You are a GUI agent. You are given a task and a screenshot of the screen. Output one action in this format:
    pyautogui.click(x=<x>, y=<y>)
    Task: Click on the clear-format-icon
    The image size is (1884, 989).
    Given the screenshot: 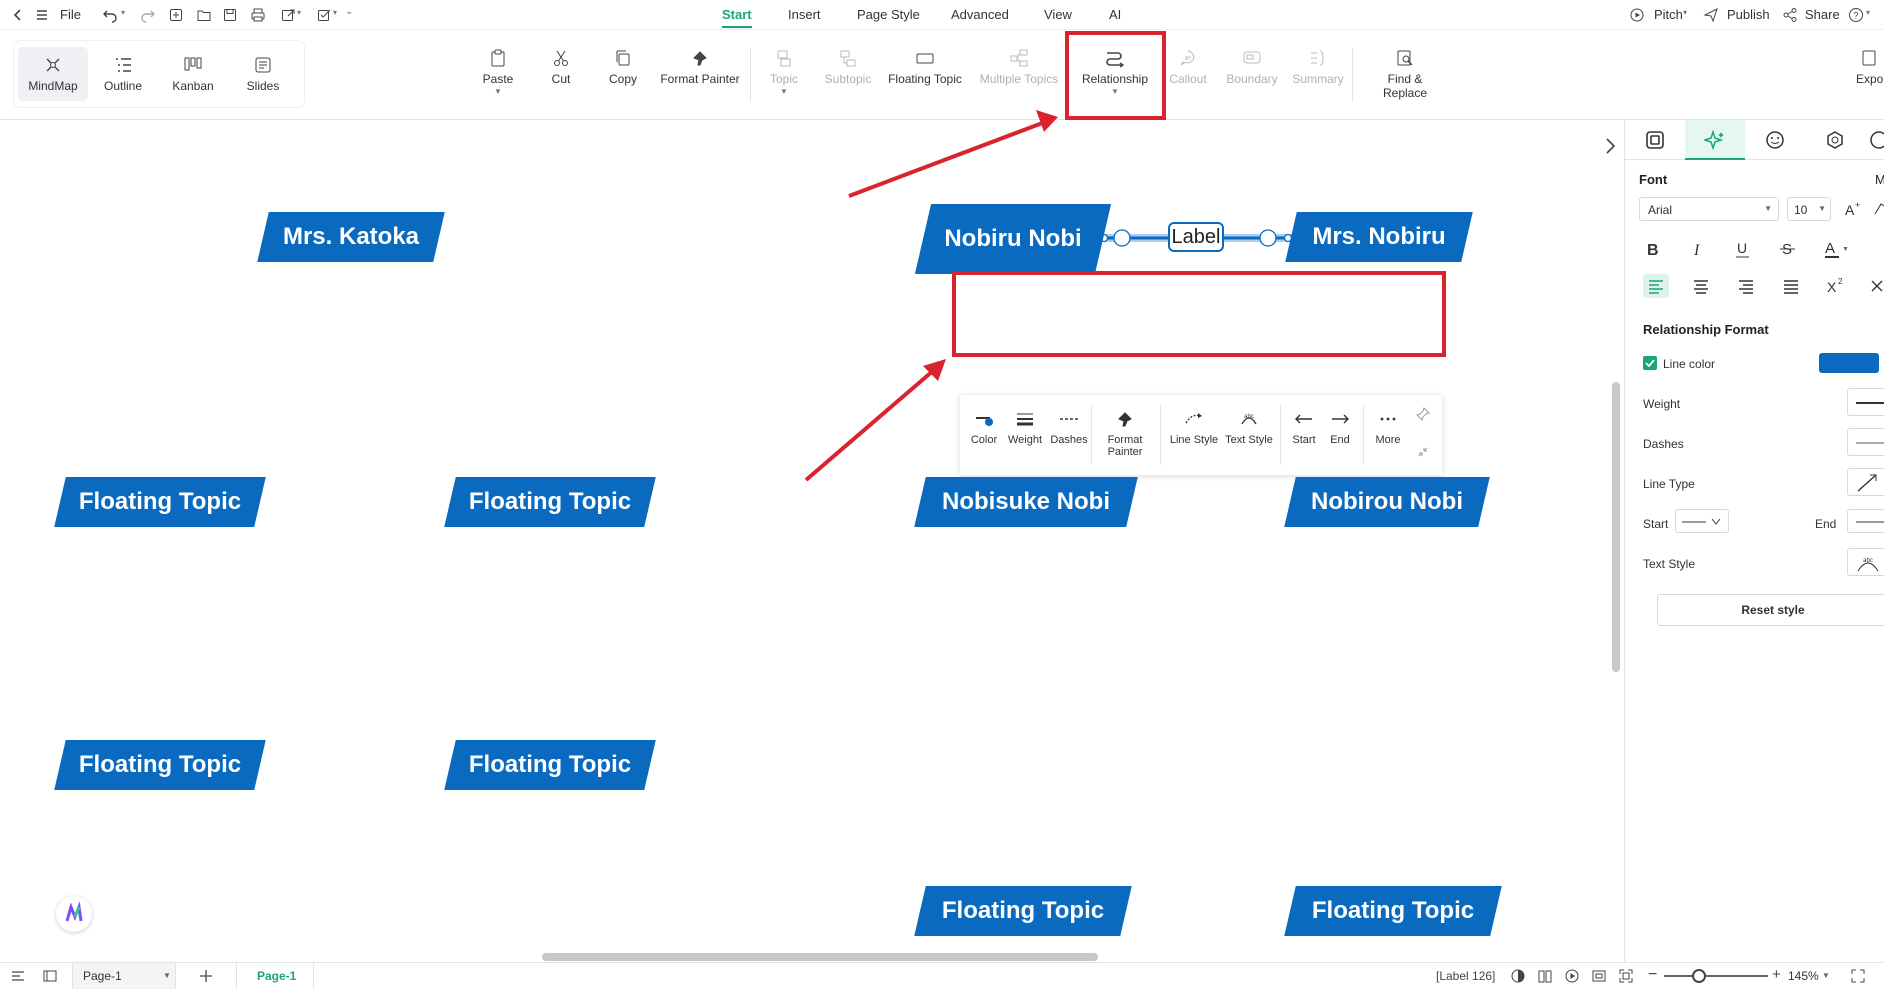 What is the action you would take?
    pyautogui.click(x=1876, y=286)
    